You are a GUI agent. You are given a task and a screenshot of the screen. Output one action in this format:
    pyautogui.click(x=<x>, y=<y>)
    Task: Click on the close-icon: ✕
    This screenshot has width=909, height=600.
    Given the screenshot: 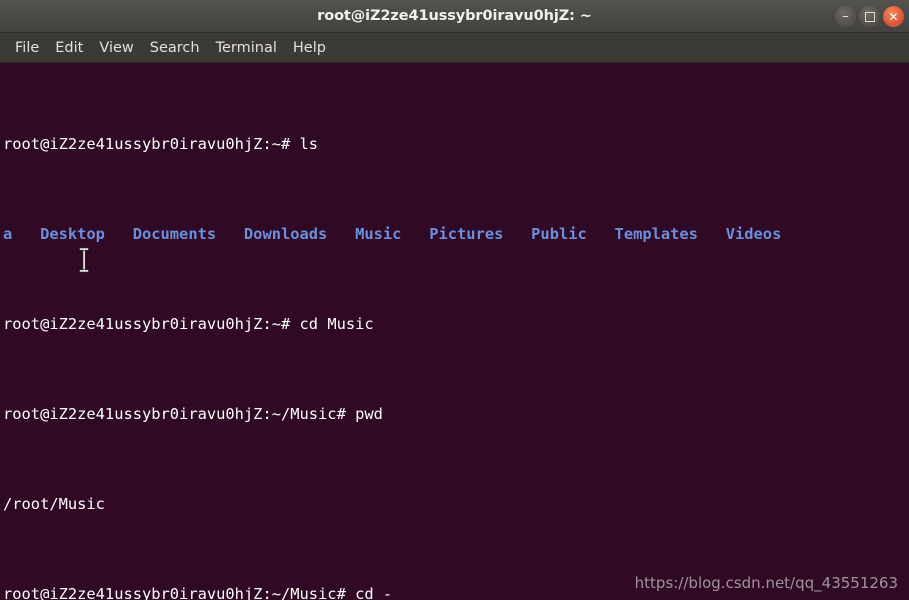 What is the action you would take?
    pyautogui.click(x=893, y=16)
    